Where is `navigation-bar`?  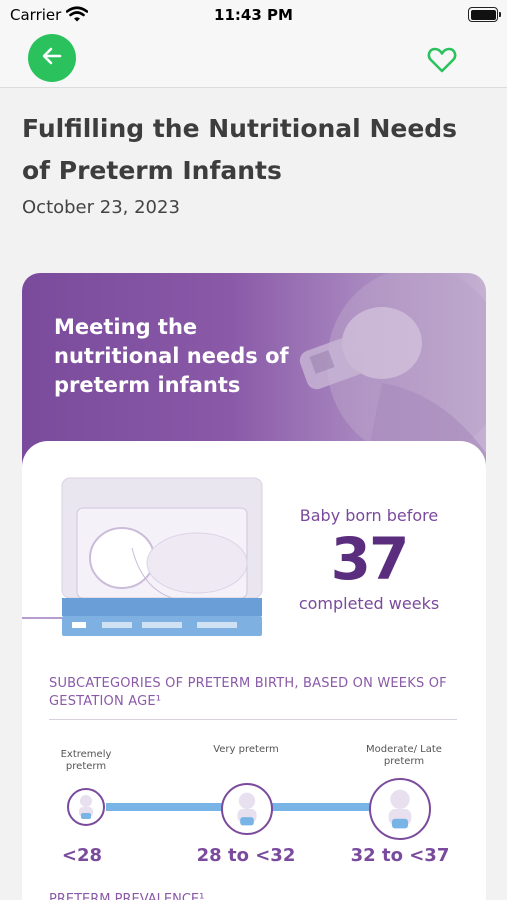
navigation-bar is located at coordinates (253, 59).